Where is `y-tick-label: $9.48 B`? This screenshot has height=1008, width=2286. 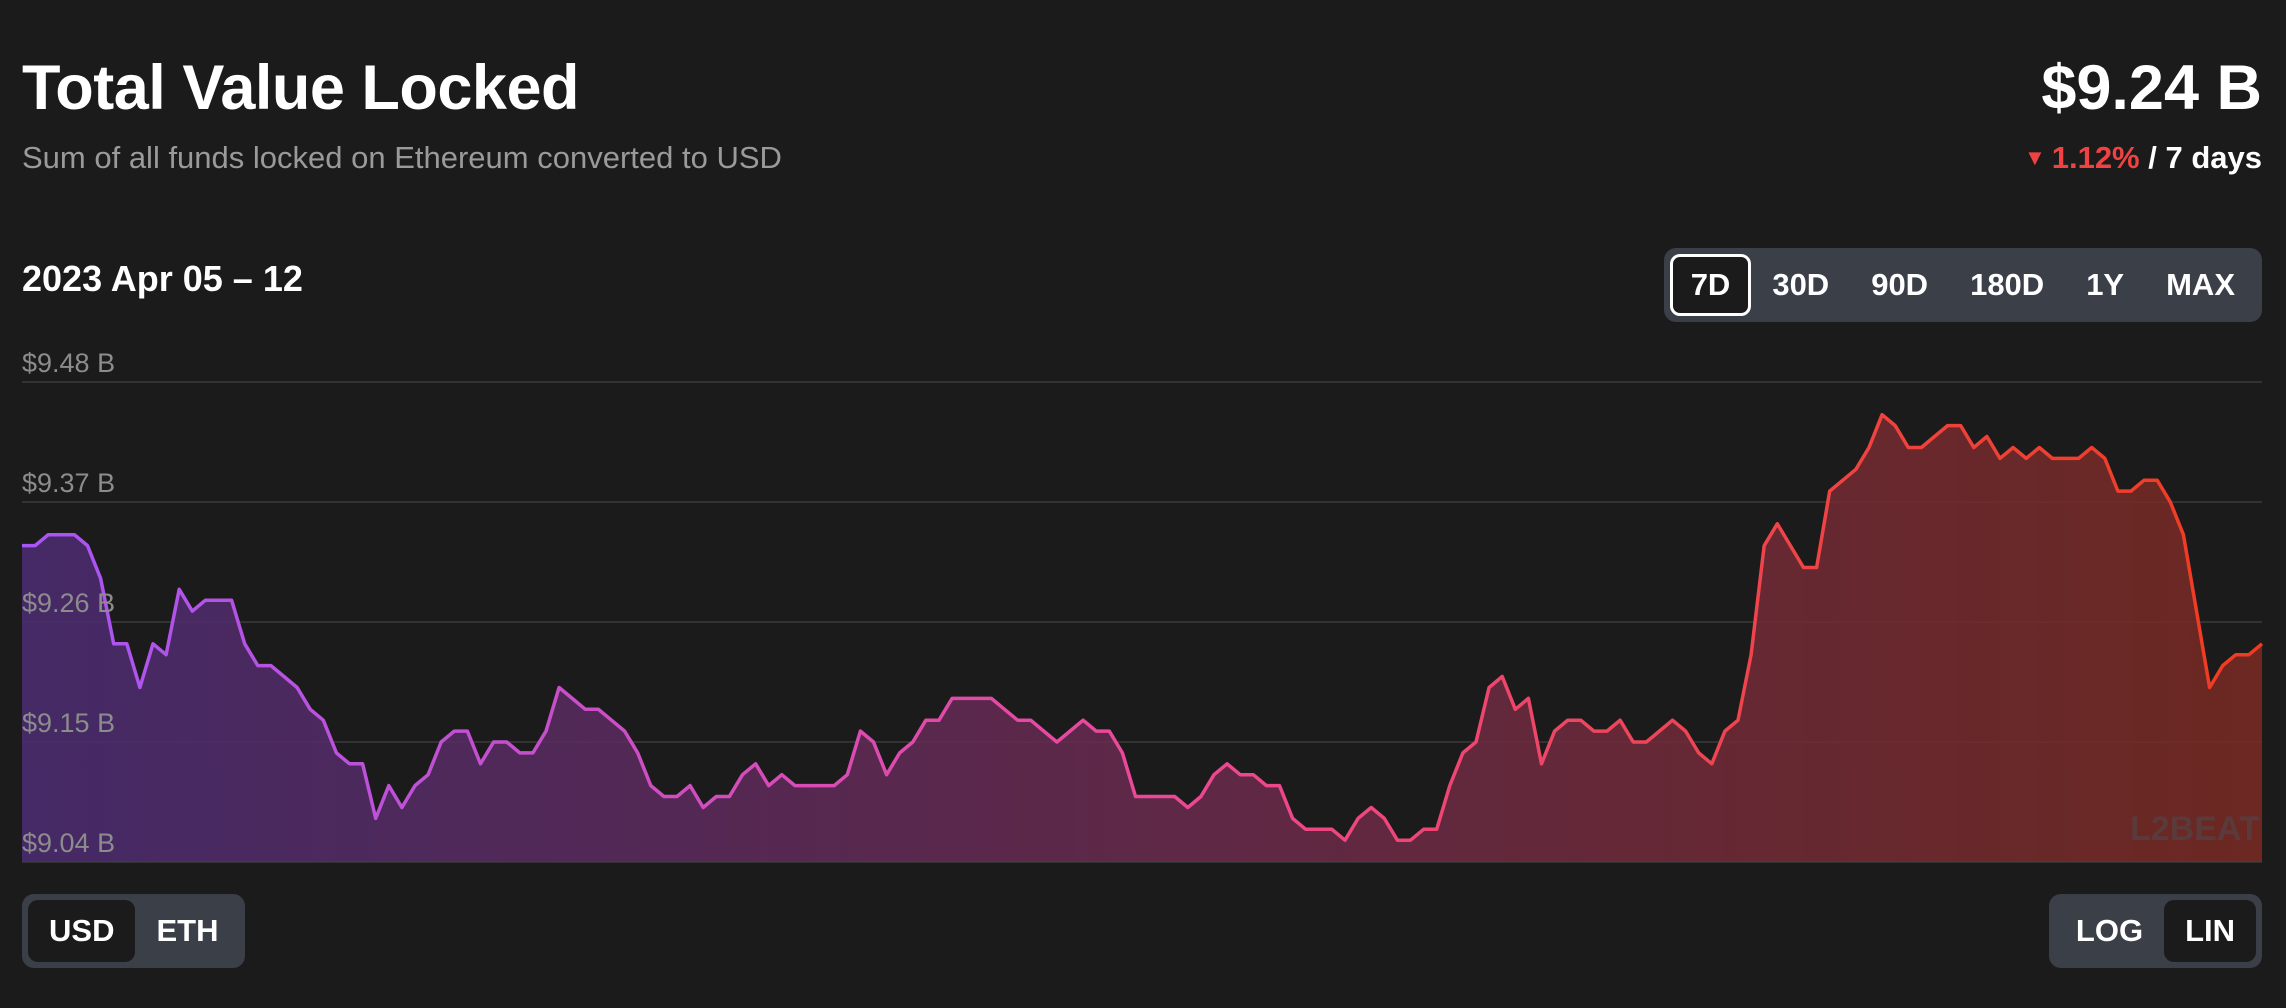 y-tick-label: $9.48 B is located at coordinates (68, 363).